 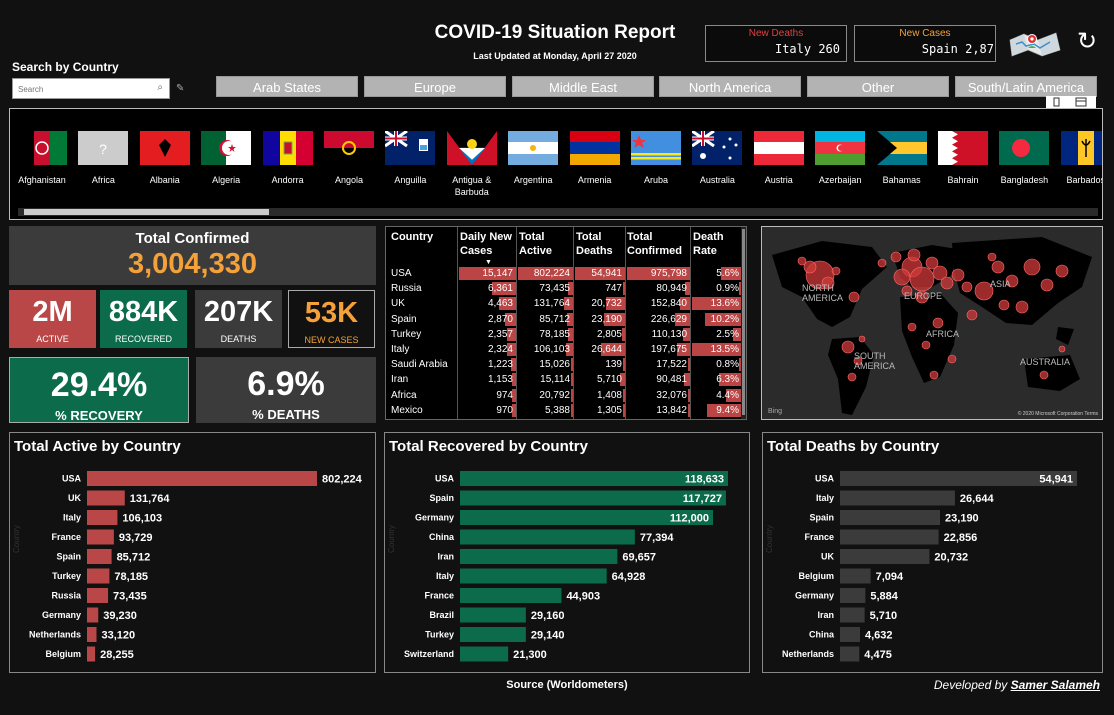 I want to click on flag-item: Bahamas, so click(x=902, y=158).